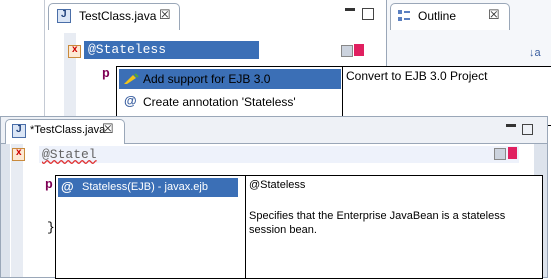  I want to click on code-annotation-line: @Statel, so click(279, 154).